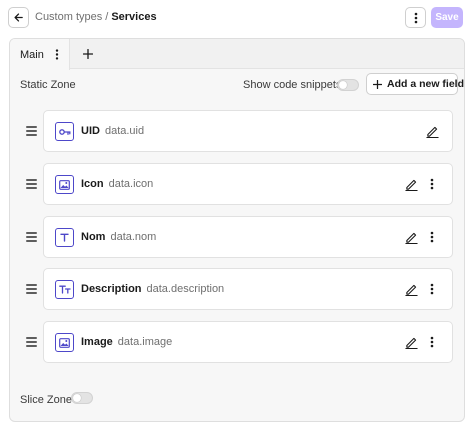  I want to click on field-label: Image data.image, so click(126, 342).